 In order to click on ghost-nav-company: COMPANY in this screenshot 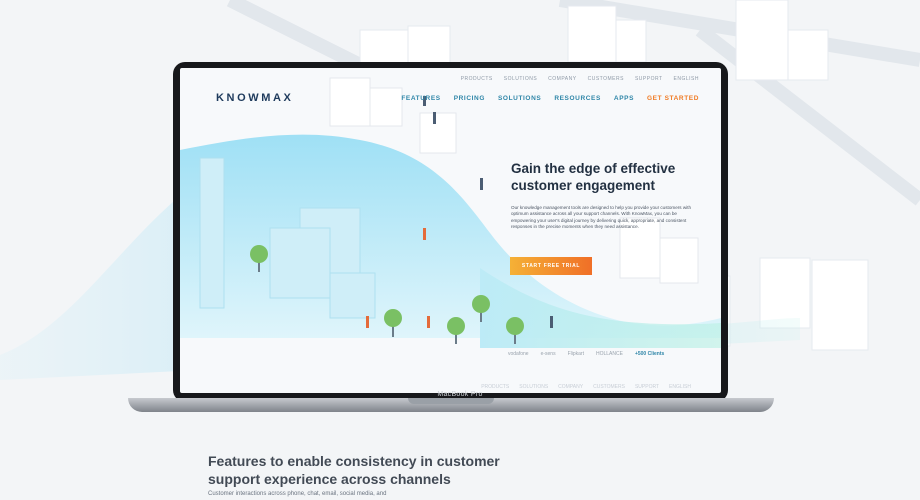, I will do `click(571, 387)`.